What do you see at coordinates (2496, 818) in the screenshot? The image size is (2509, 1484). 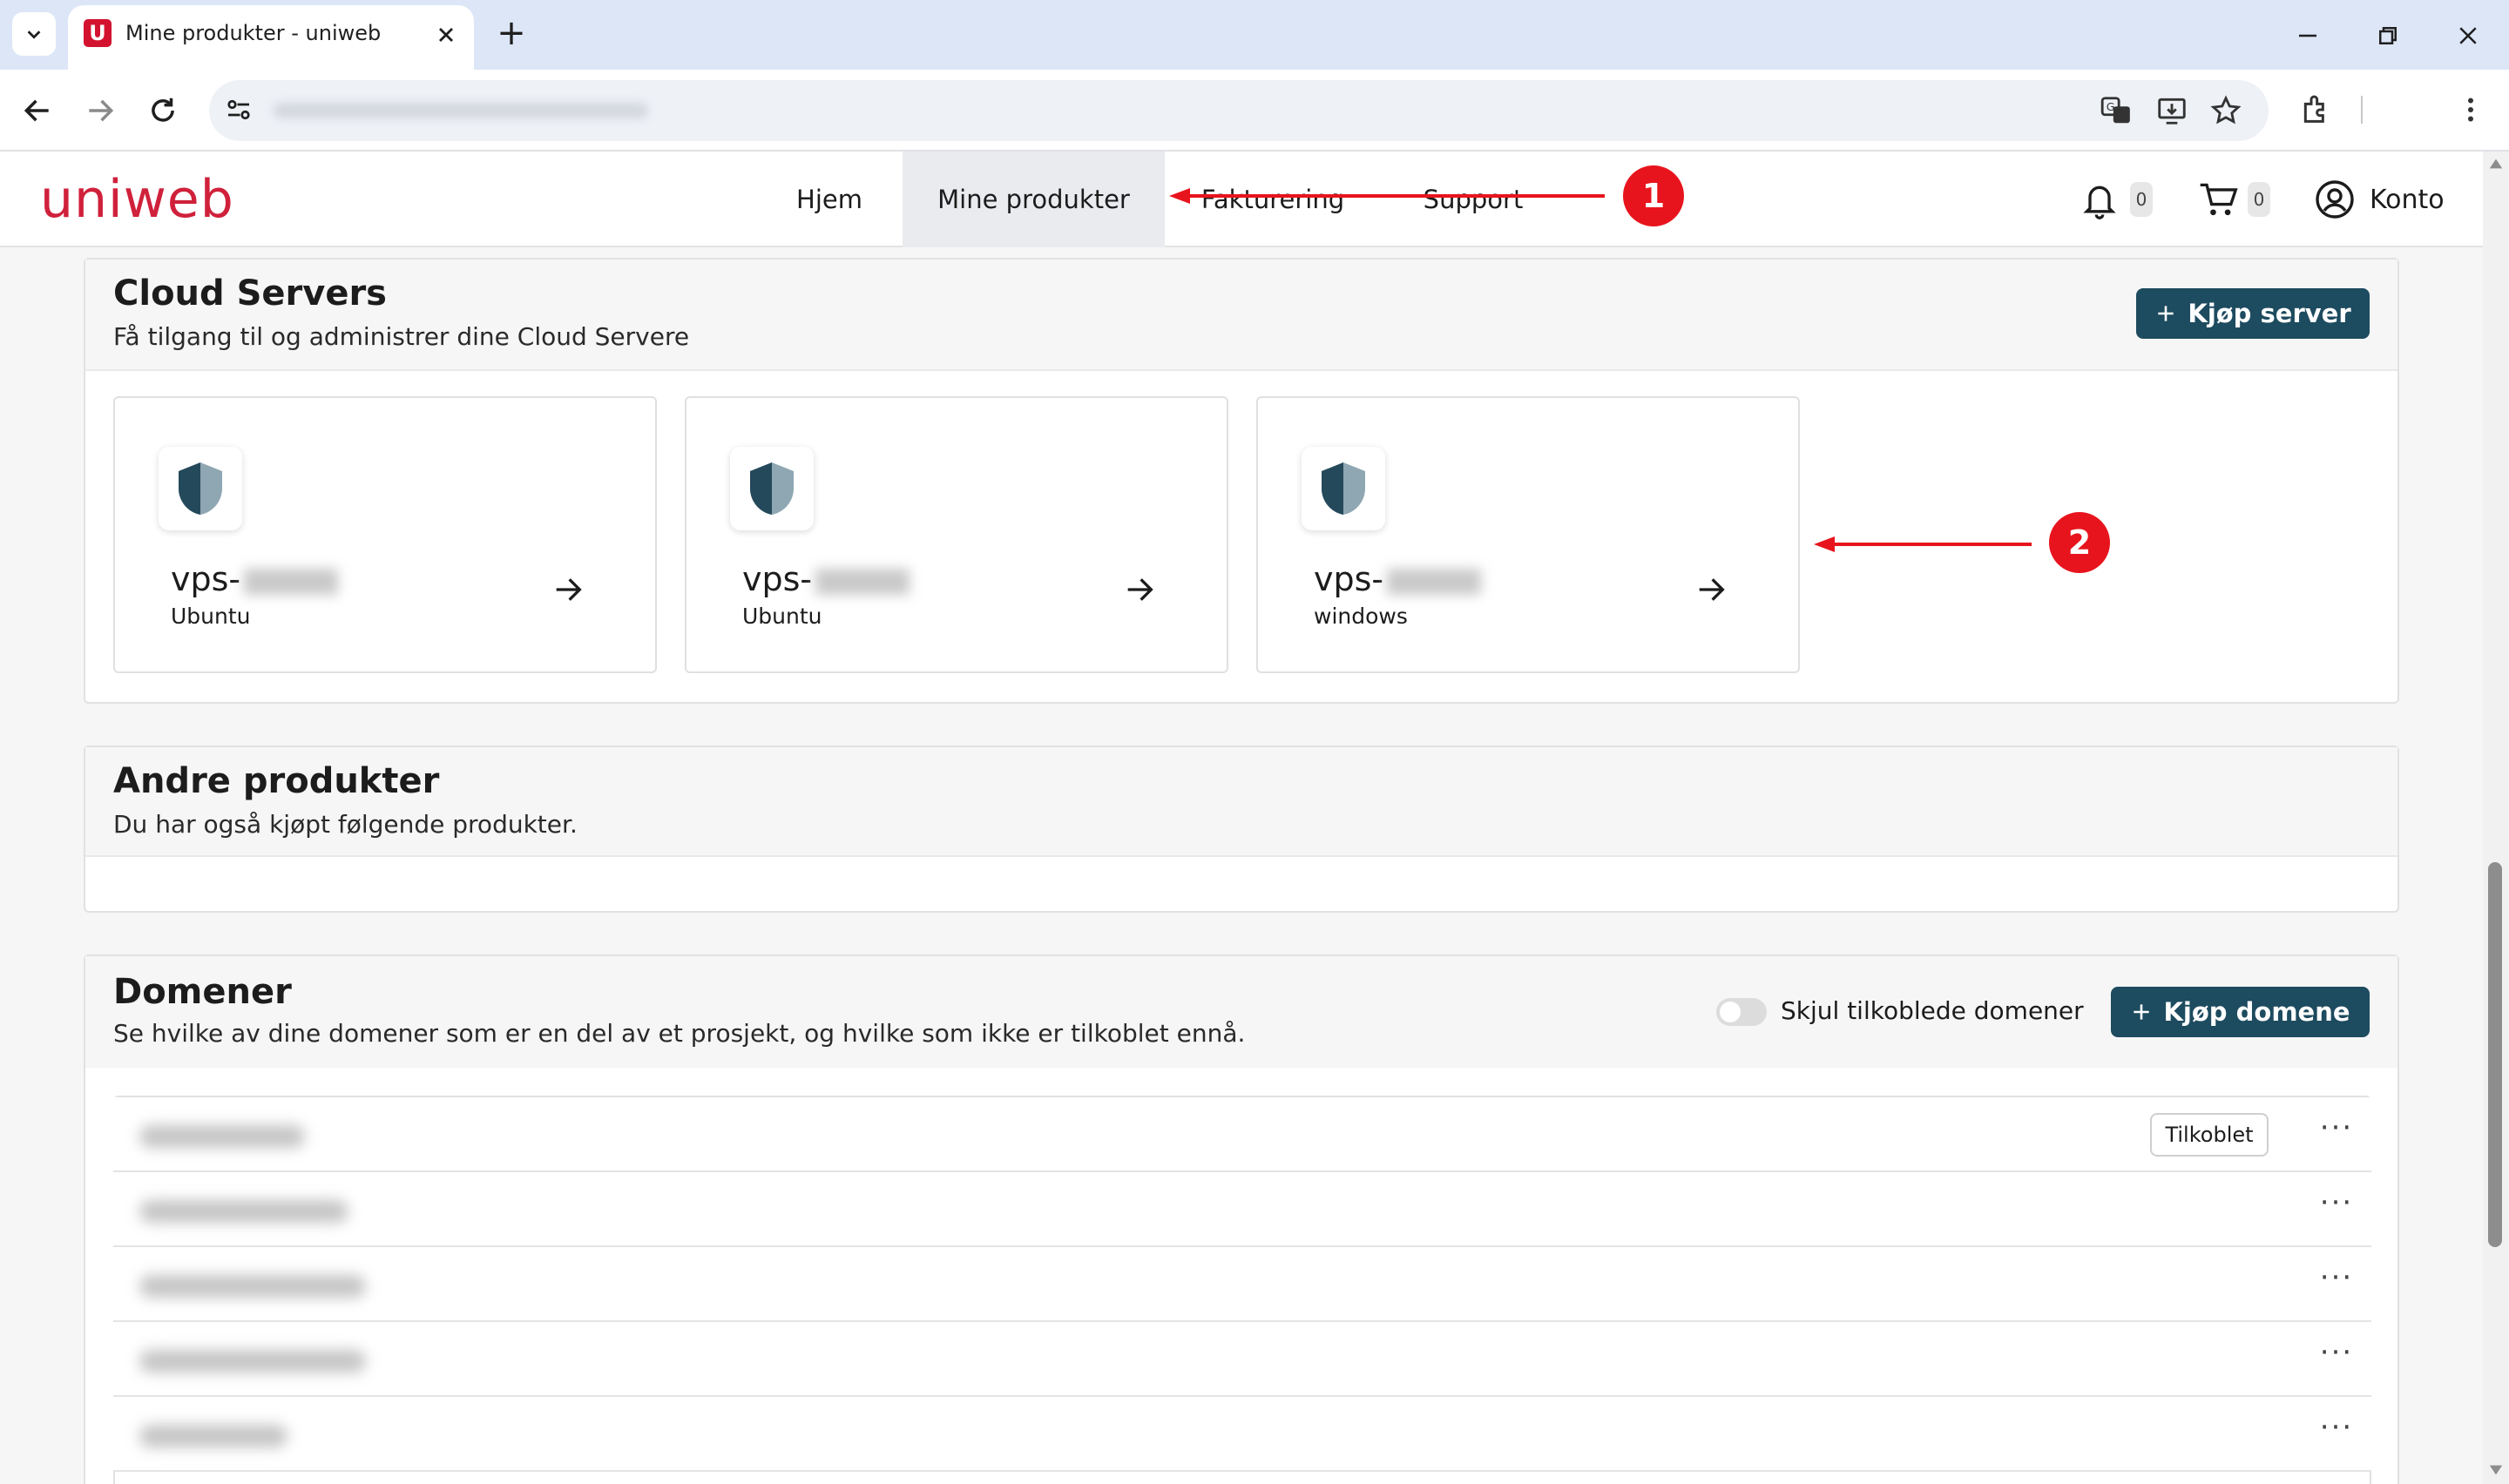 I see `page-scrollbar` at bounding box center [2496, 818].